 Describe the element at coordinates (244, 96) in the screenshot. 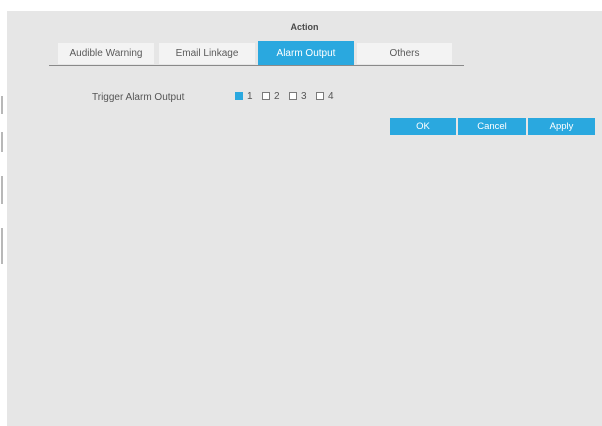

I see `alarm-output-option-1: 1` at that location.